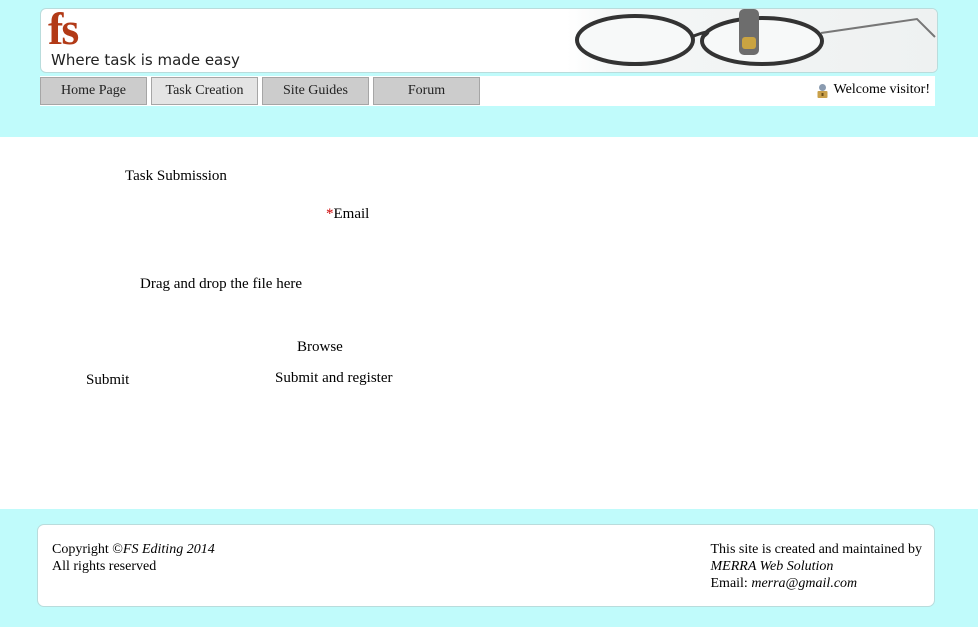  Describe the element at coordinates (93, 91) in the screenshot. I see `nav-home-page: Home Page` at that location.